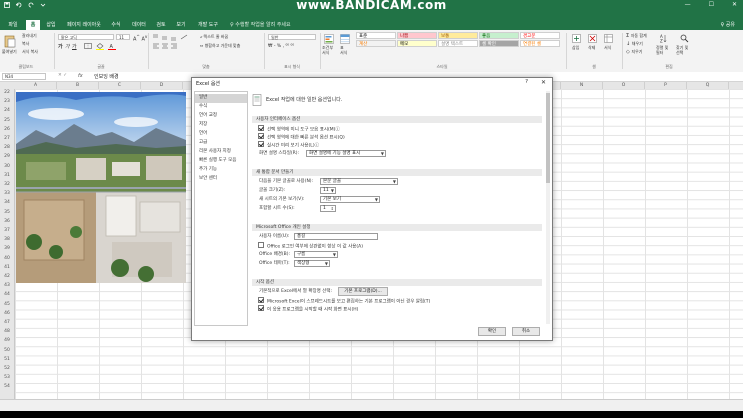 This screenshot has height=418, width=743. I want to click on border-icon, so click(88, 46).